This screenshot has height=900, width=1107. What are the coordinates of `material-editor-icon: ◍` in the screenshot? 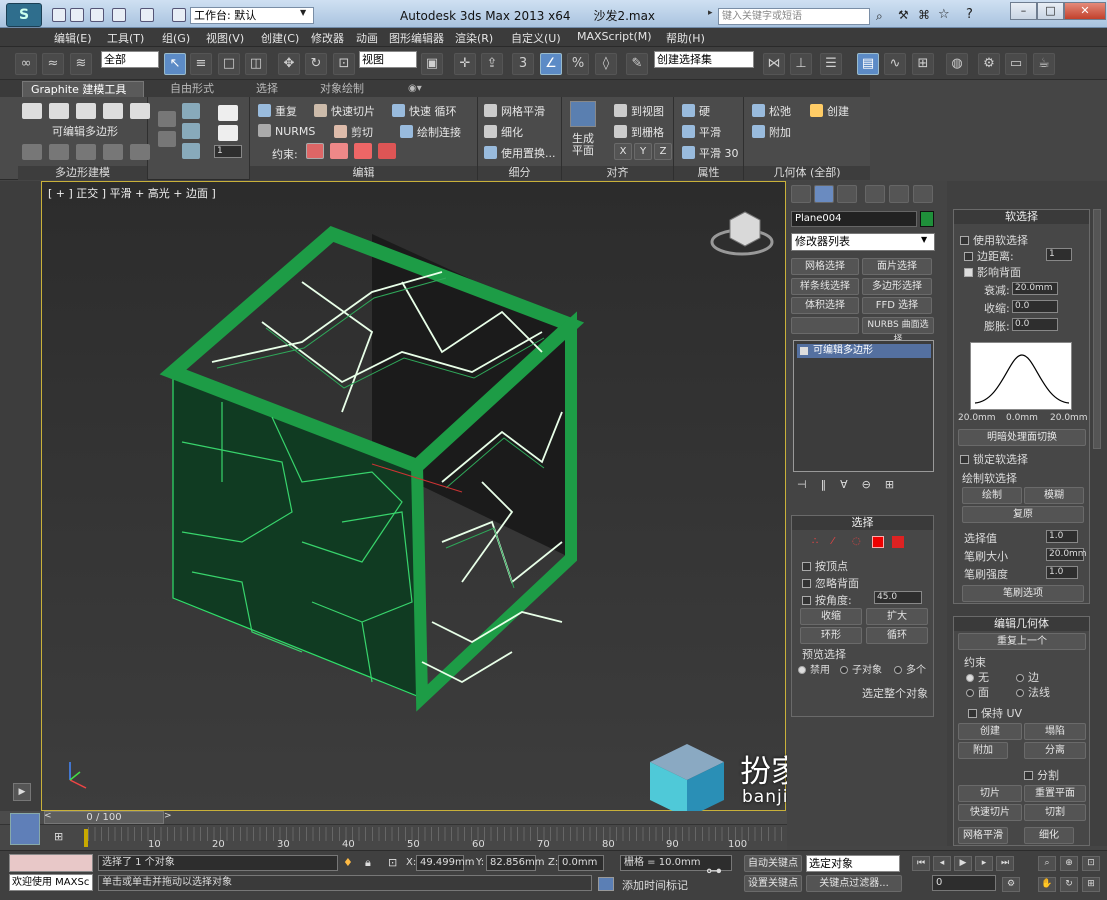 It's located at (957, 64).